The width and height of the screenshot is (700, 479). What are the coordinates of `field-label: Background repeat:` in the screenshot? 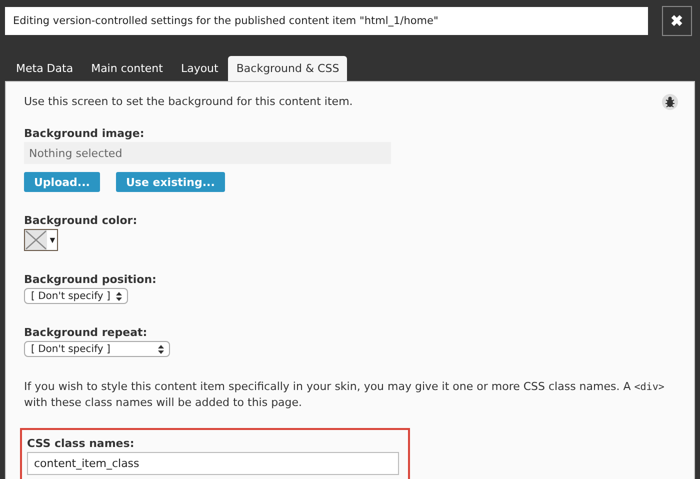 It's located at (86, 332).